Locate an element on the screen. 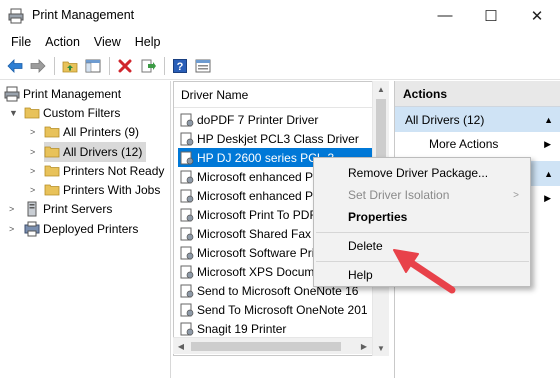  column-header-driver-name: Driver Name is located at coordinates (273, 95).